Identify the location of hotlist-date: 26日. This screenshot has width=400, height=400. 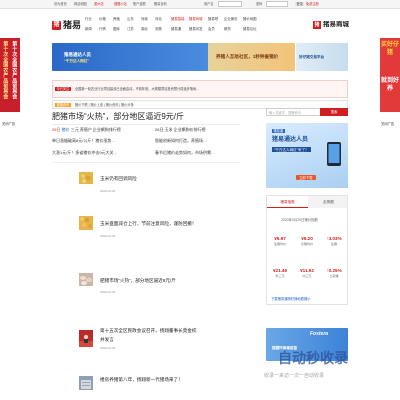
(56, 129).